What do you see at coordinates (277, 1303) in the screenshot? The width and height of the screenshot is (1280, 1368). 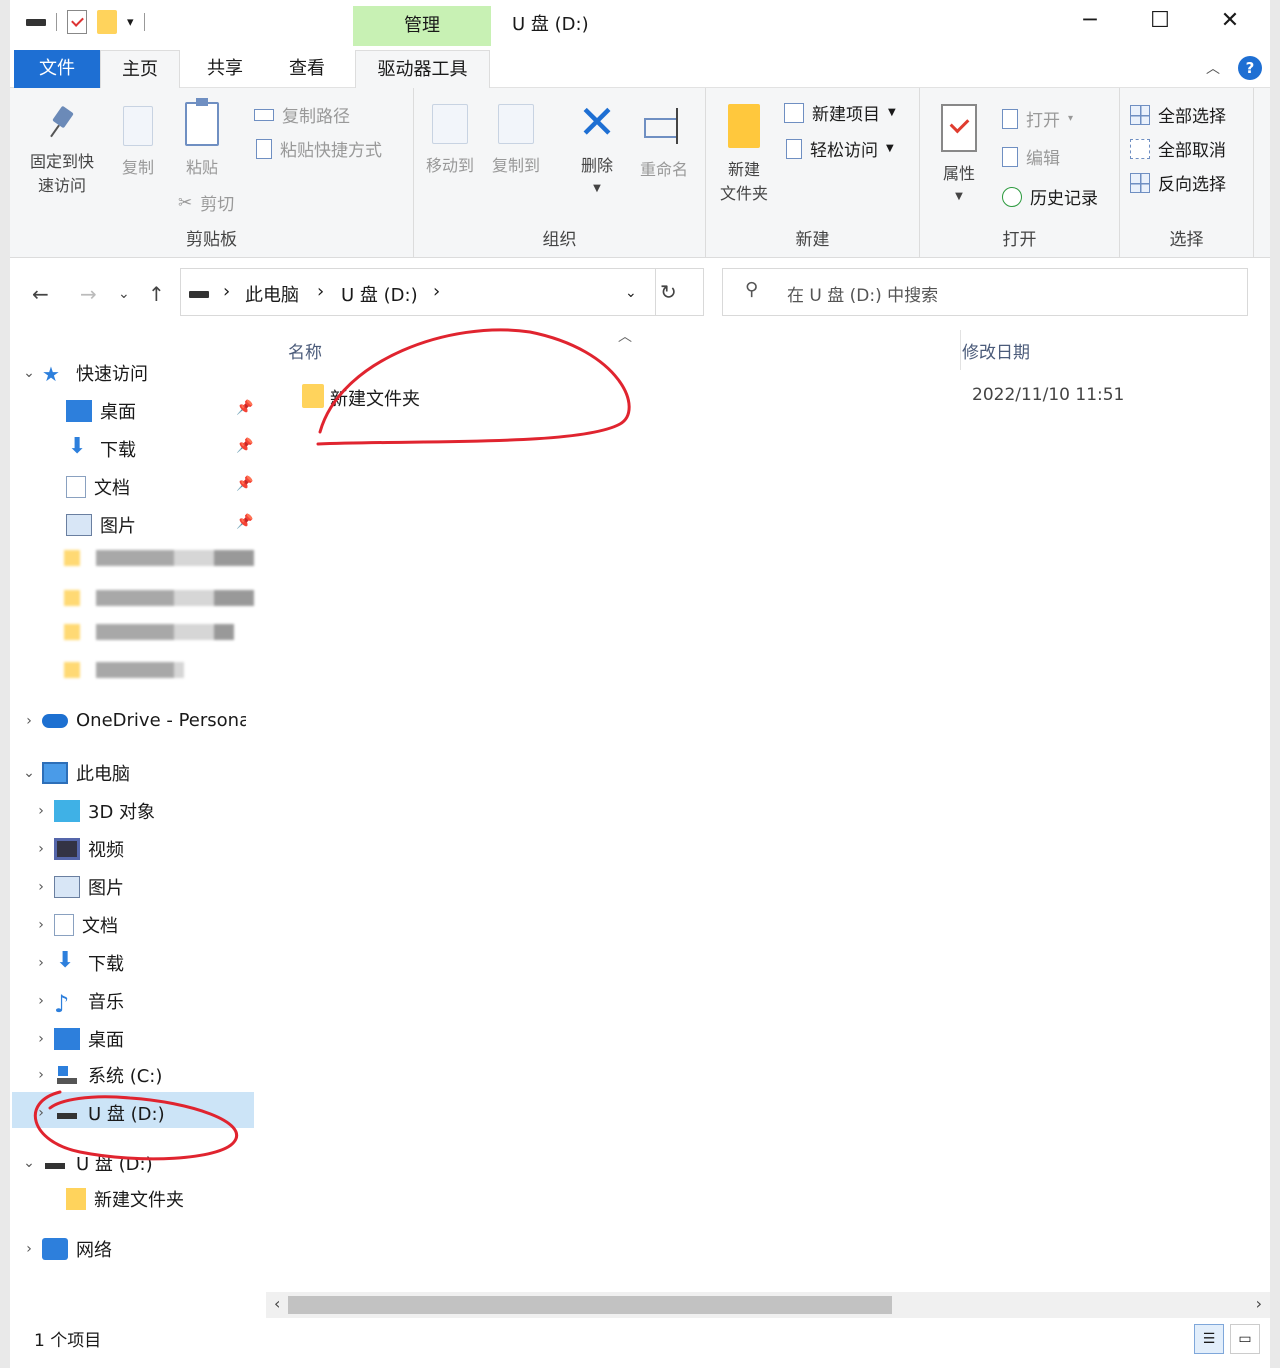 I see `scroll-left-chevron-icon: ‹` at bounding box center [277, 1303].